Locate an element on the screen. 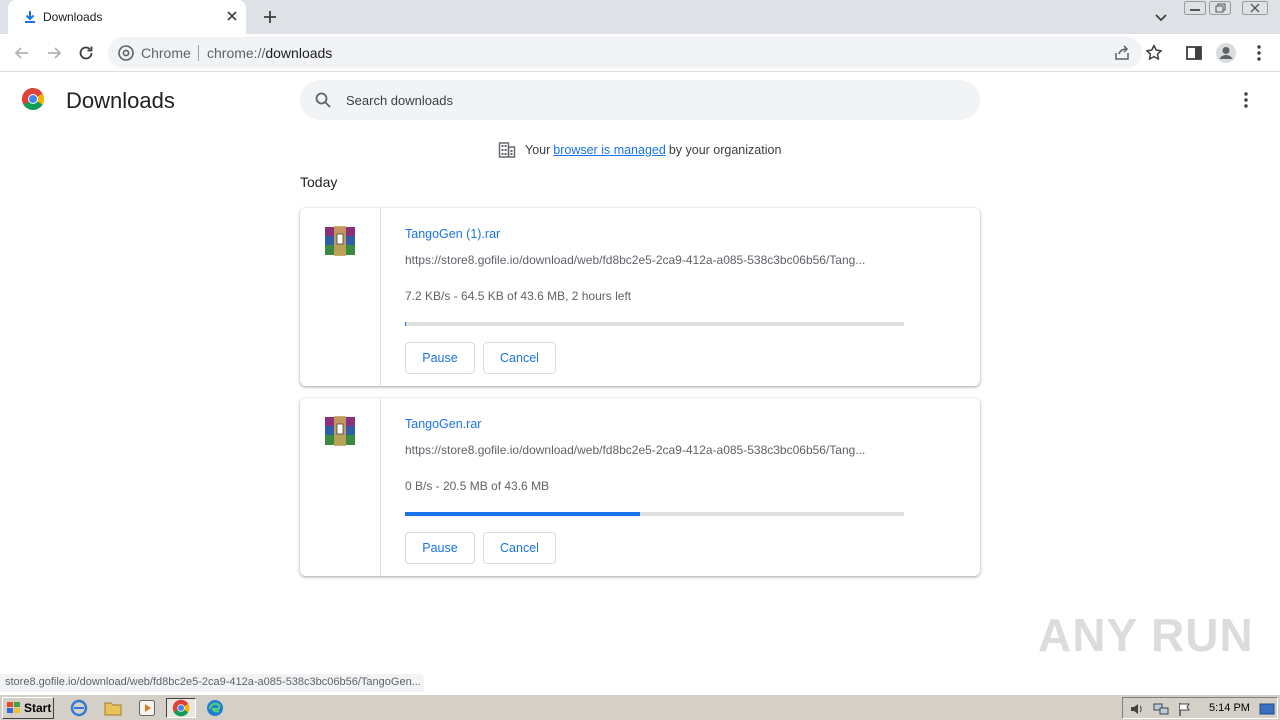  tab-downloads: Downloads is located at coordinates (127, 17).